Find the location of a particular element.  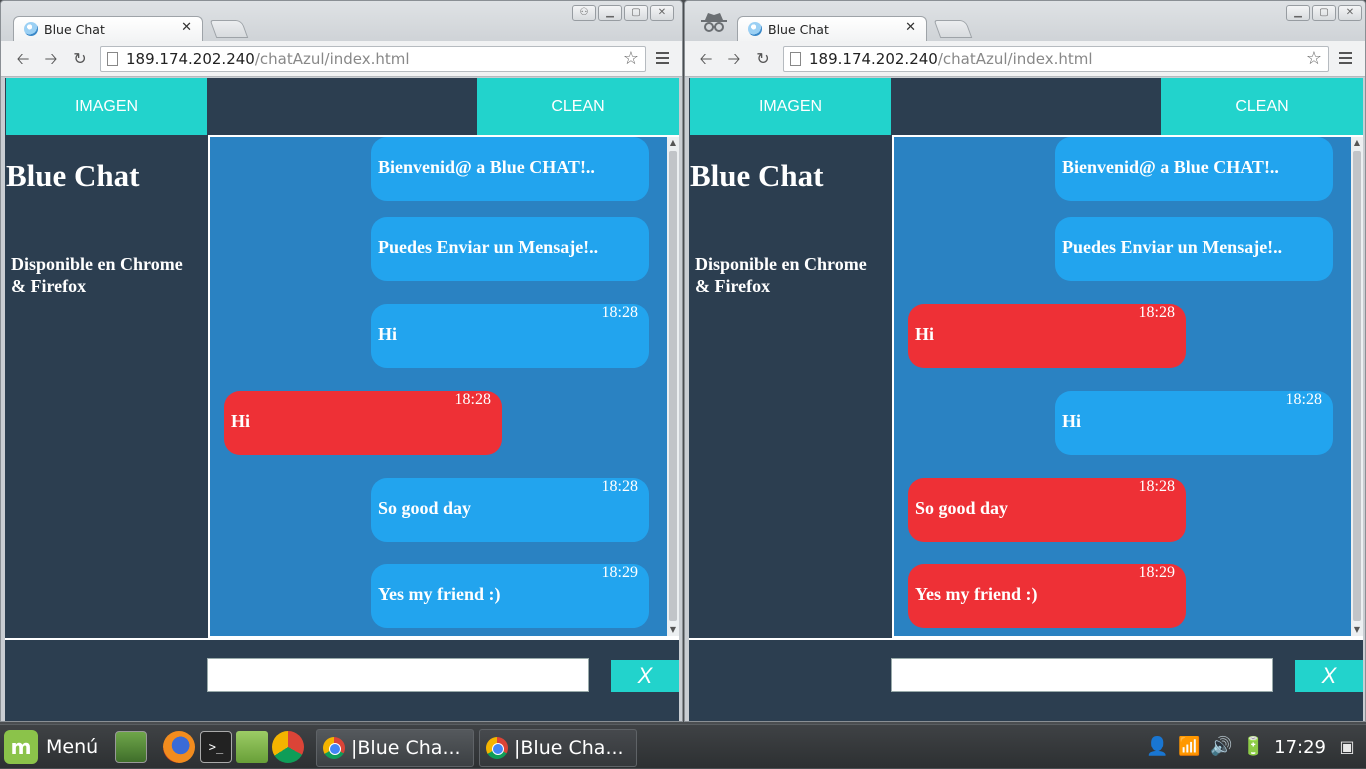

tab-strip: Blue Chat ✕ ▁ ▢ ✕ is located at coordinates (1025, 21).